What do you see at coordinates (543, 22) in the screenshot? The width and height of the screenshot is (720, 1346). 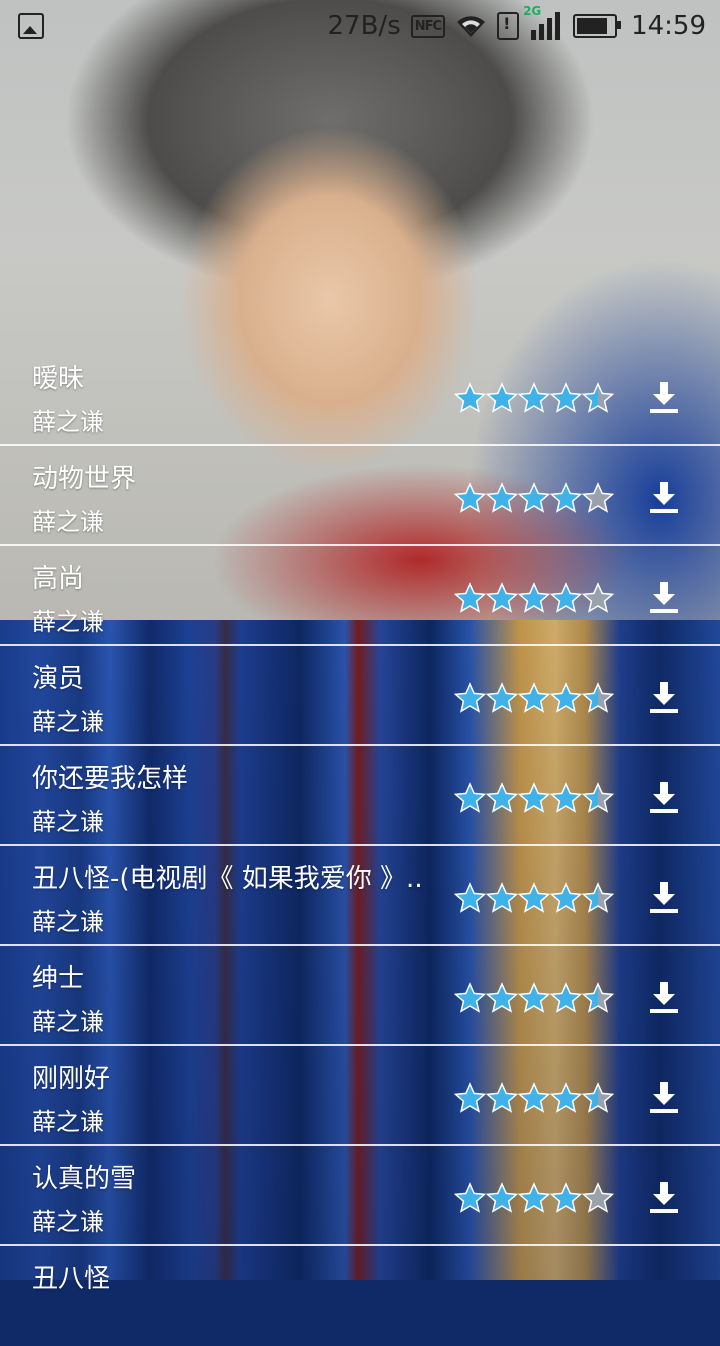 I see `signal-icon: 2G` at bounding box center [543, 22].